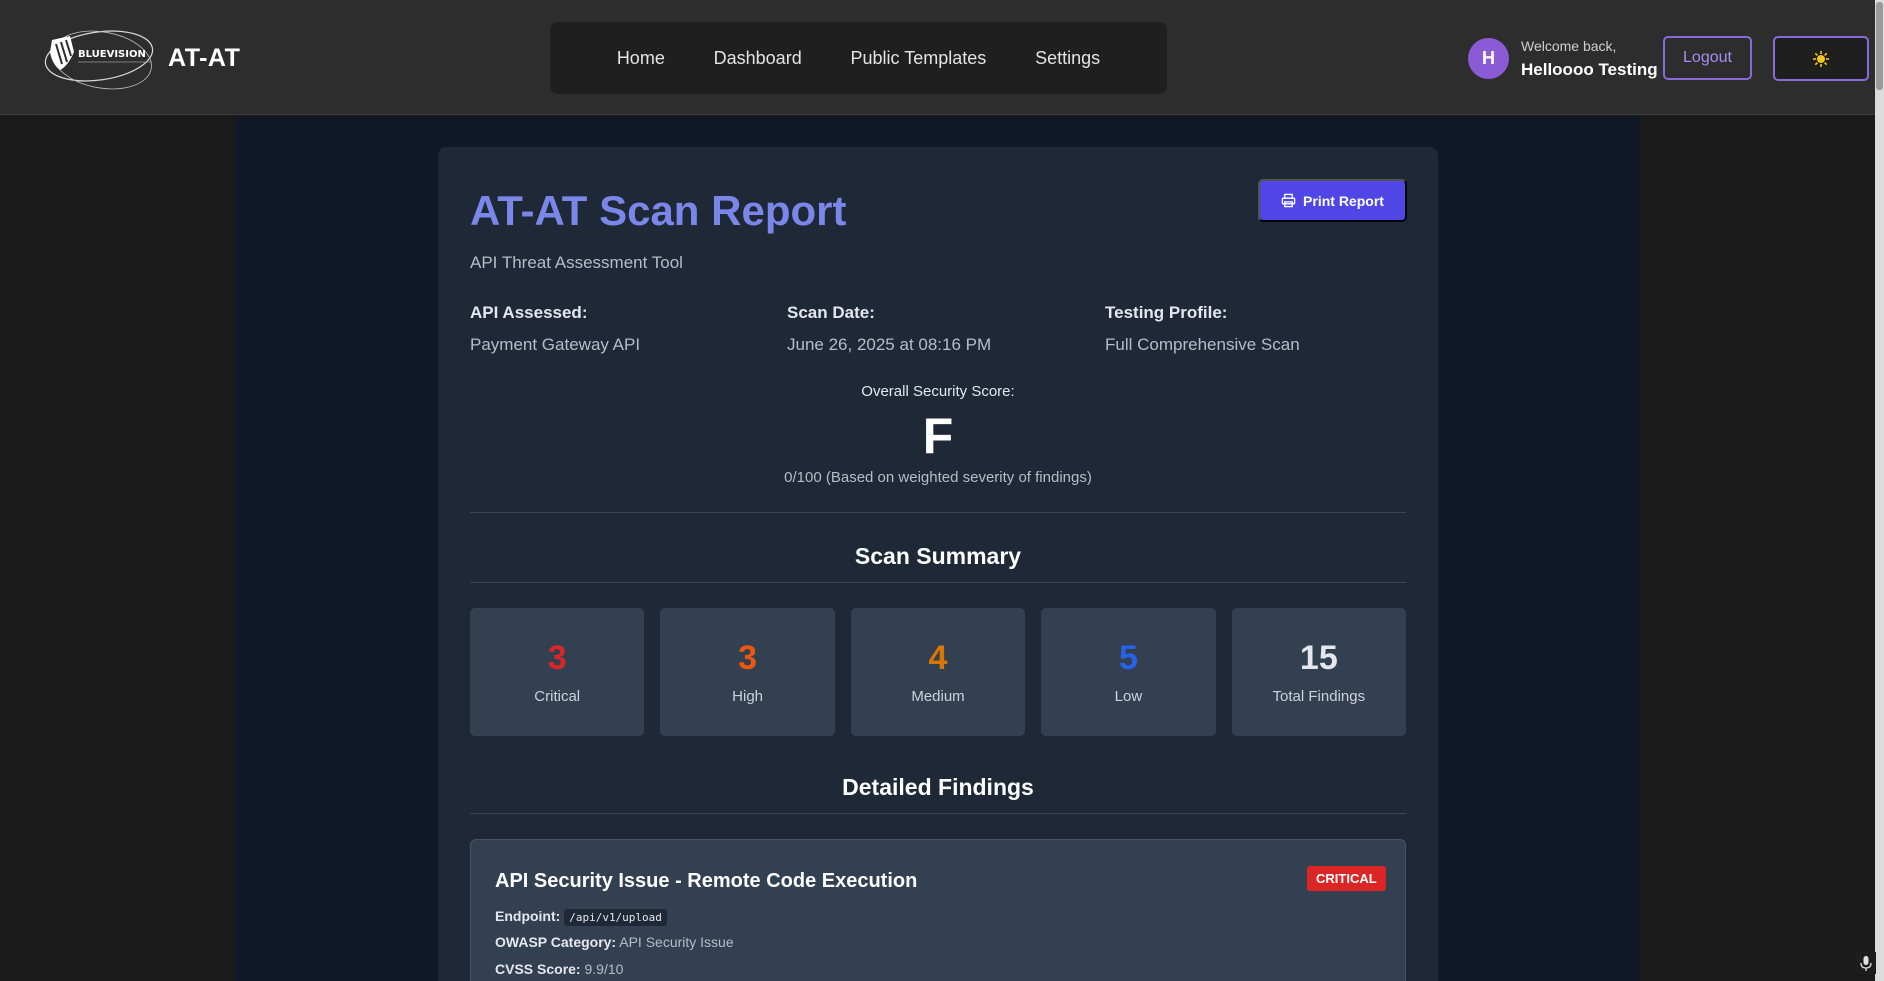 The image size is (1884, 981). Describe the element at coordinates (641, 58) in the screenshot. I see `nav-home: Home` at that location.